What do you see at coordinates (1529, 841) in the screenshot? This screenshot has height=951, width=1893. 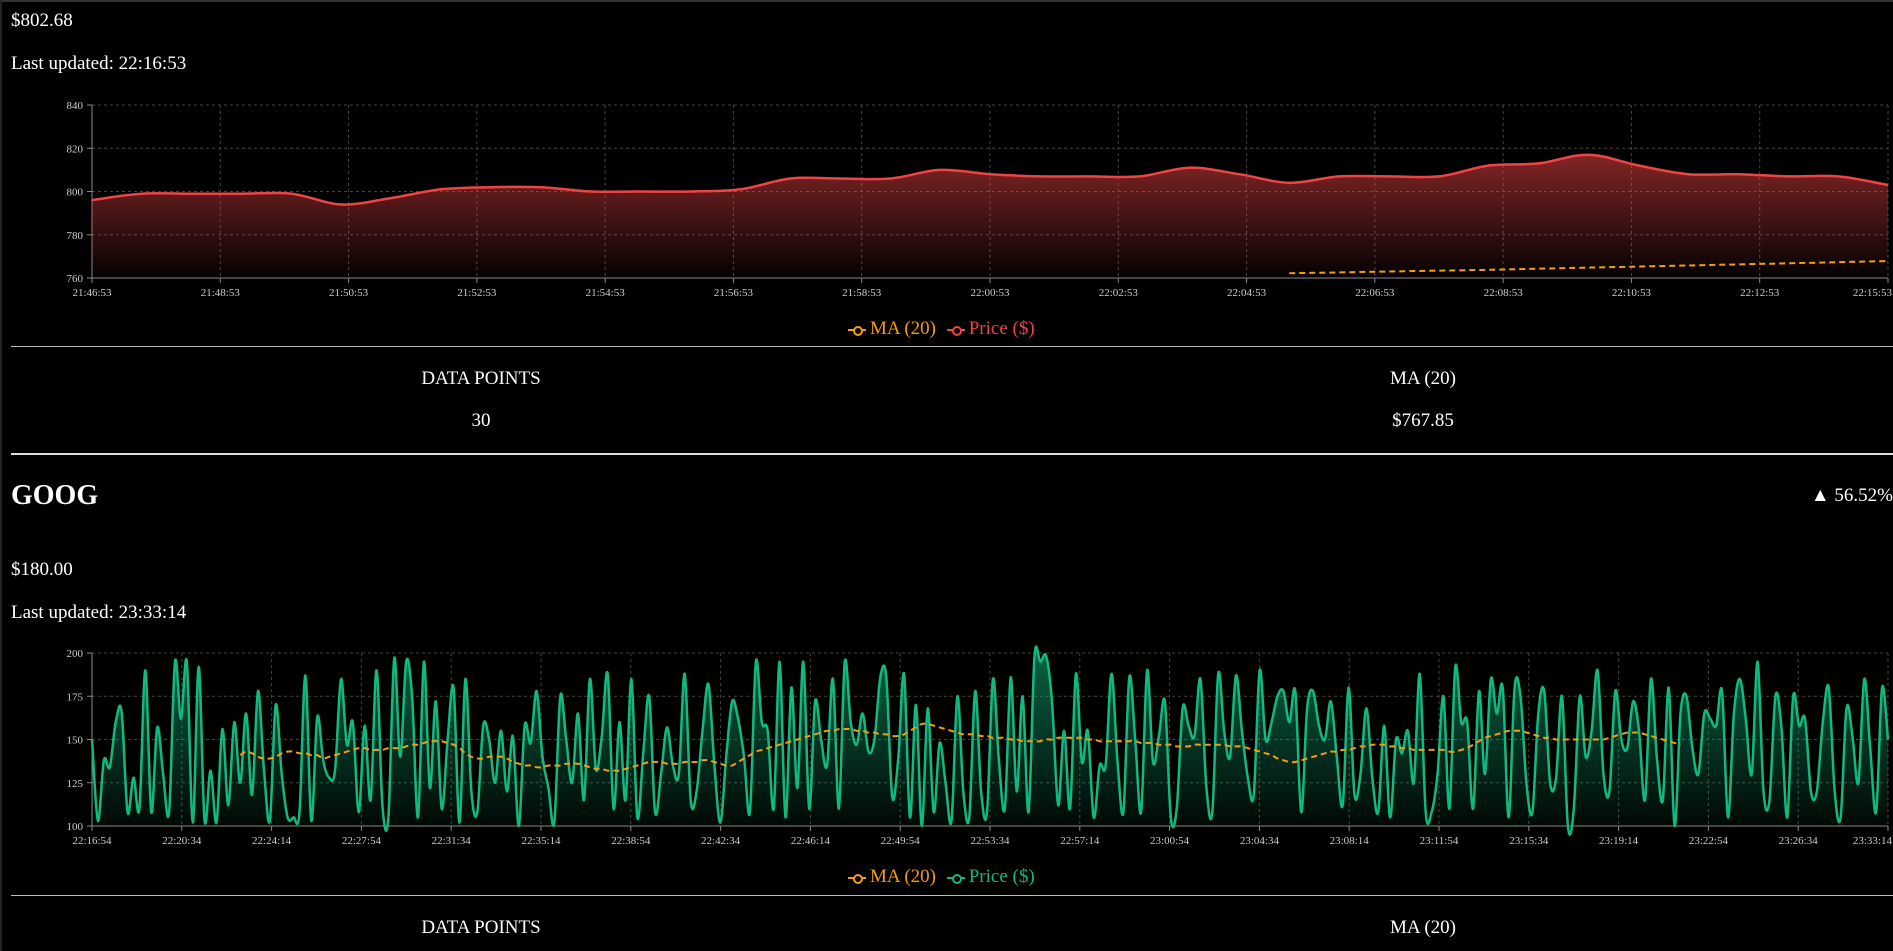 I see `x-tick-label: 23:15:34` at bounding box center [1529, 841].